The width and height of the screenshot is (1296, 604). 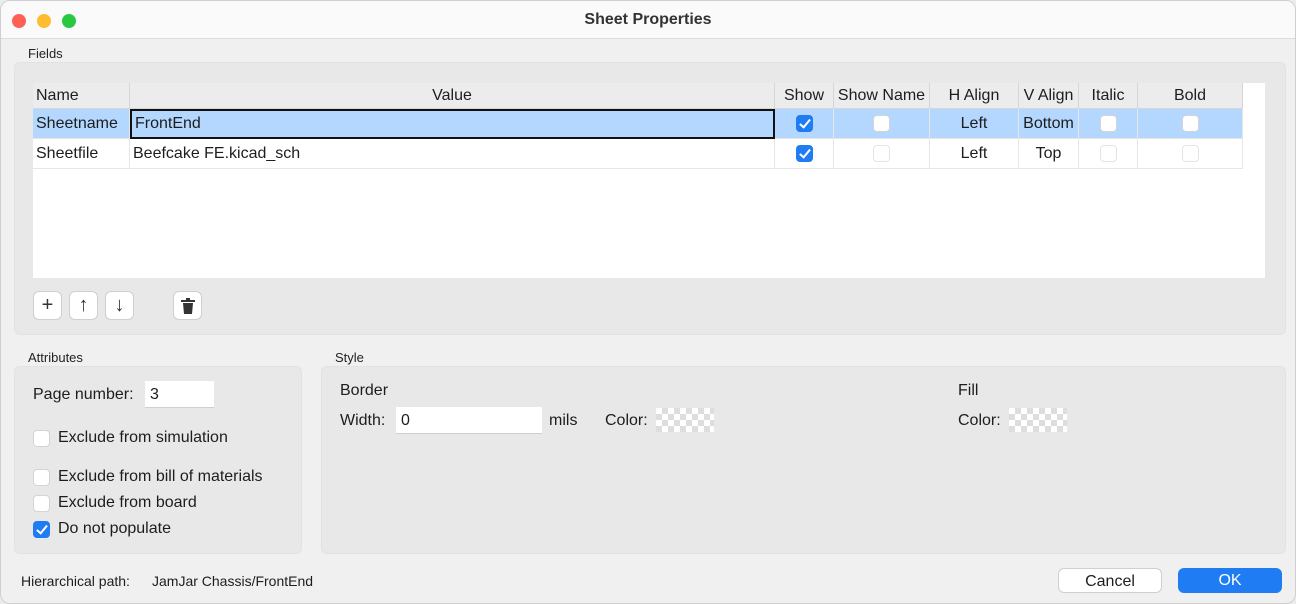 I want to click on column-header-italic: Italic, so click(x=1108, y=96).